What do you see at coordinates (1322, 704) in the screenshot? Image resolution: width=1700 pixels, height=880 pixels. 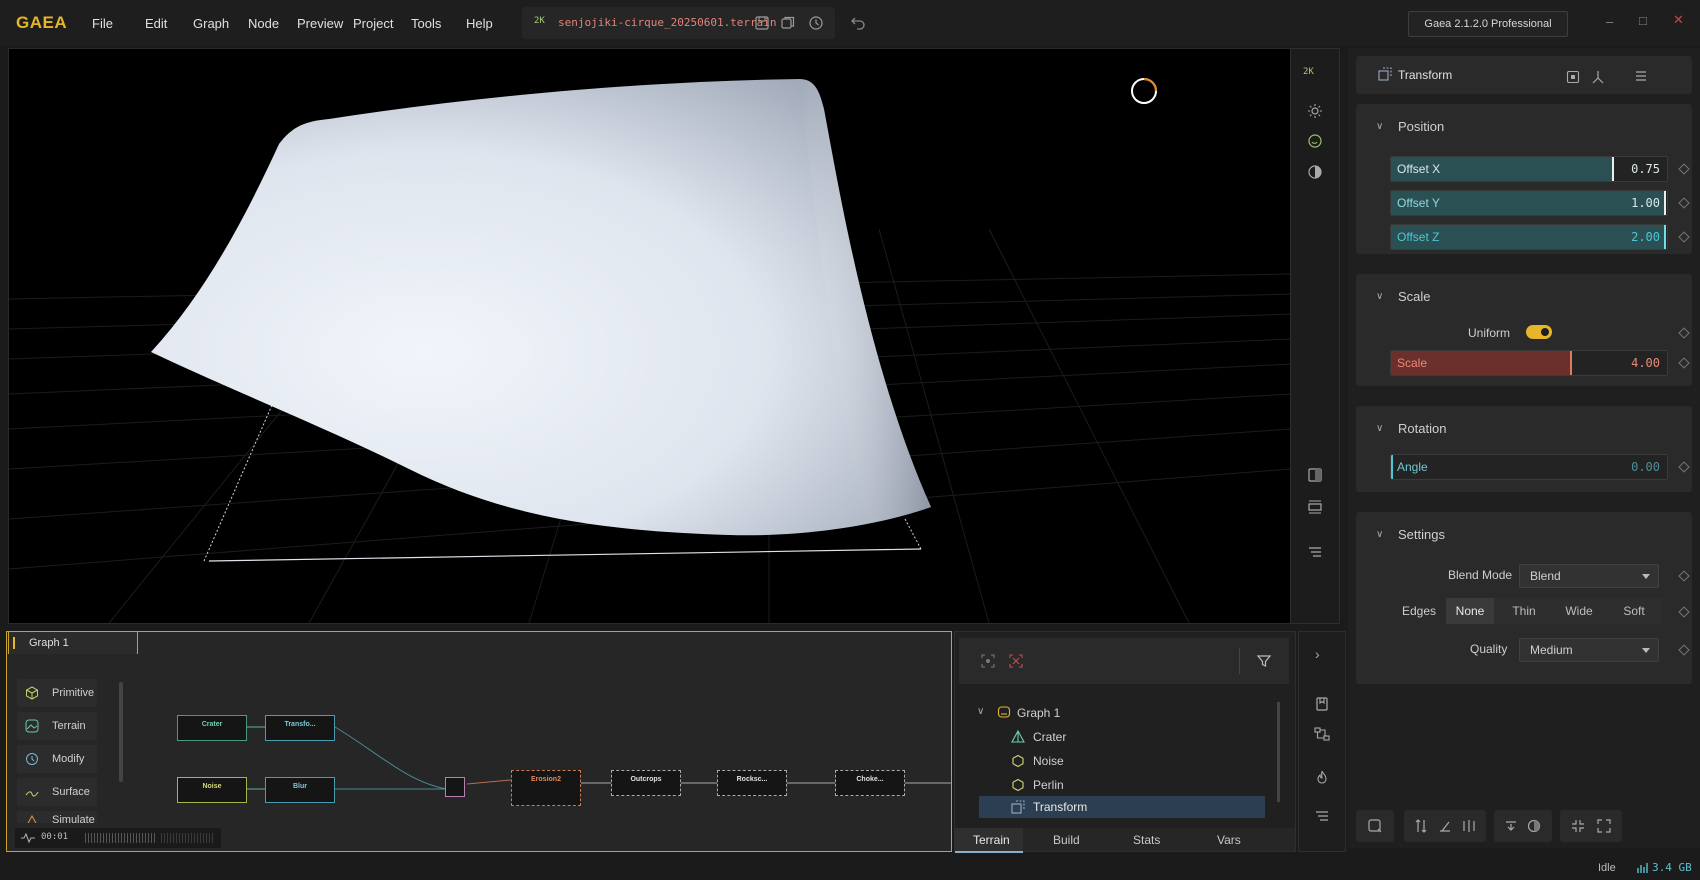 I see `bookmark-icon` at bounding box center [1322, 704].